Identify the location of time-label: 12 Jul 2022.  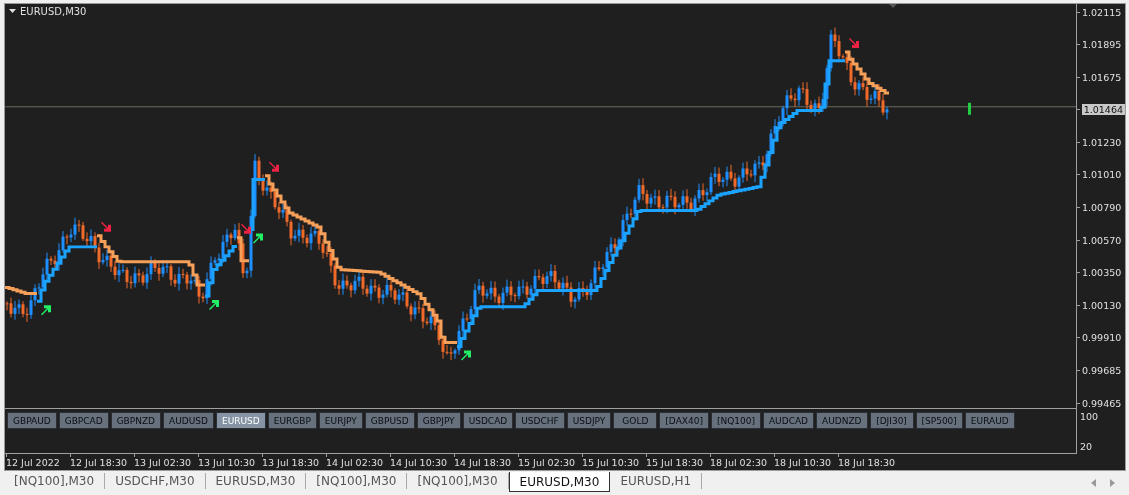
(33, 463).